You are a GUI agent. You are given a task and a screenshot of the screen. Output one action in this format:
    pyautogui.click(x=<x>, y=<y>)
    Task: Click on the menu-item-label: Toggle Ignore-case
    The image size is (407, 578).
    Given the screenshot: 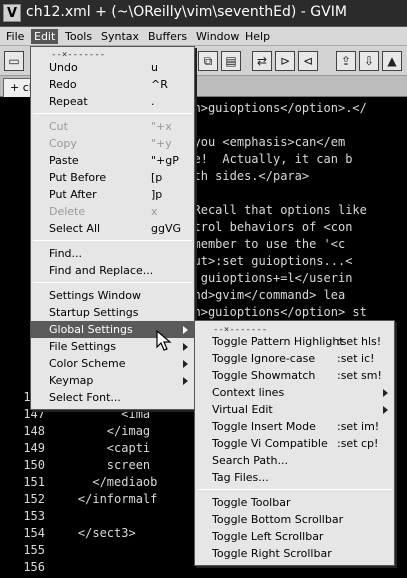 What is the action you would take?
    pyautogui.click(x=264, y=358)
    